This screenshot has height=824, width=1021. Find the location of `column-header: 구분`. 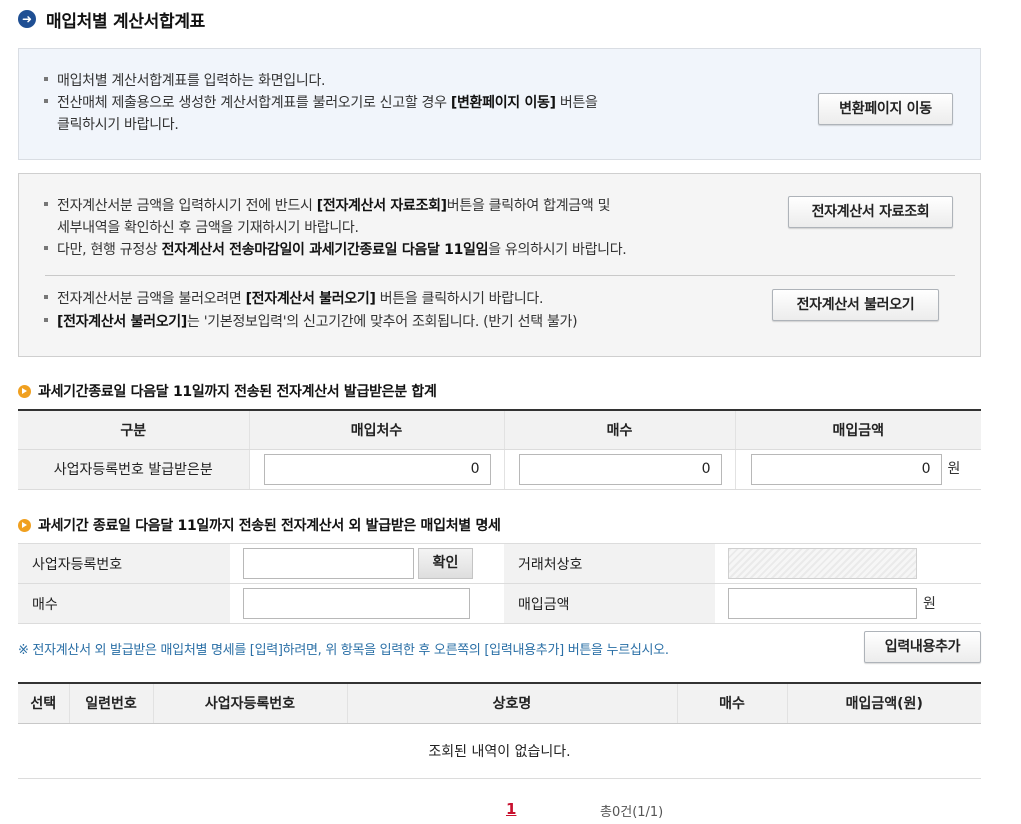

column-header: 구분 is located at coordinates (133, 430).